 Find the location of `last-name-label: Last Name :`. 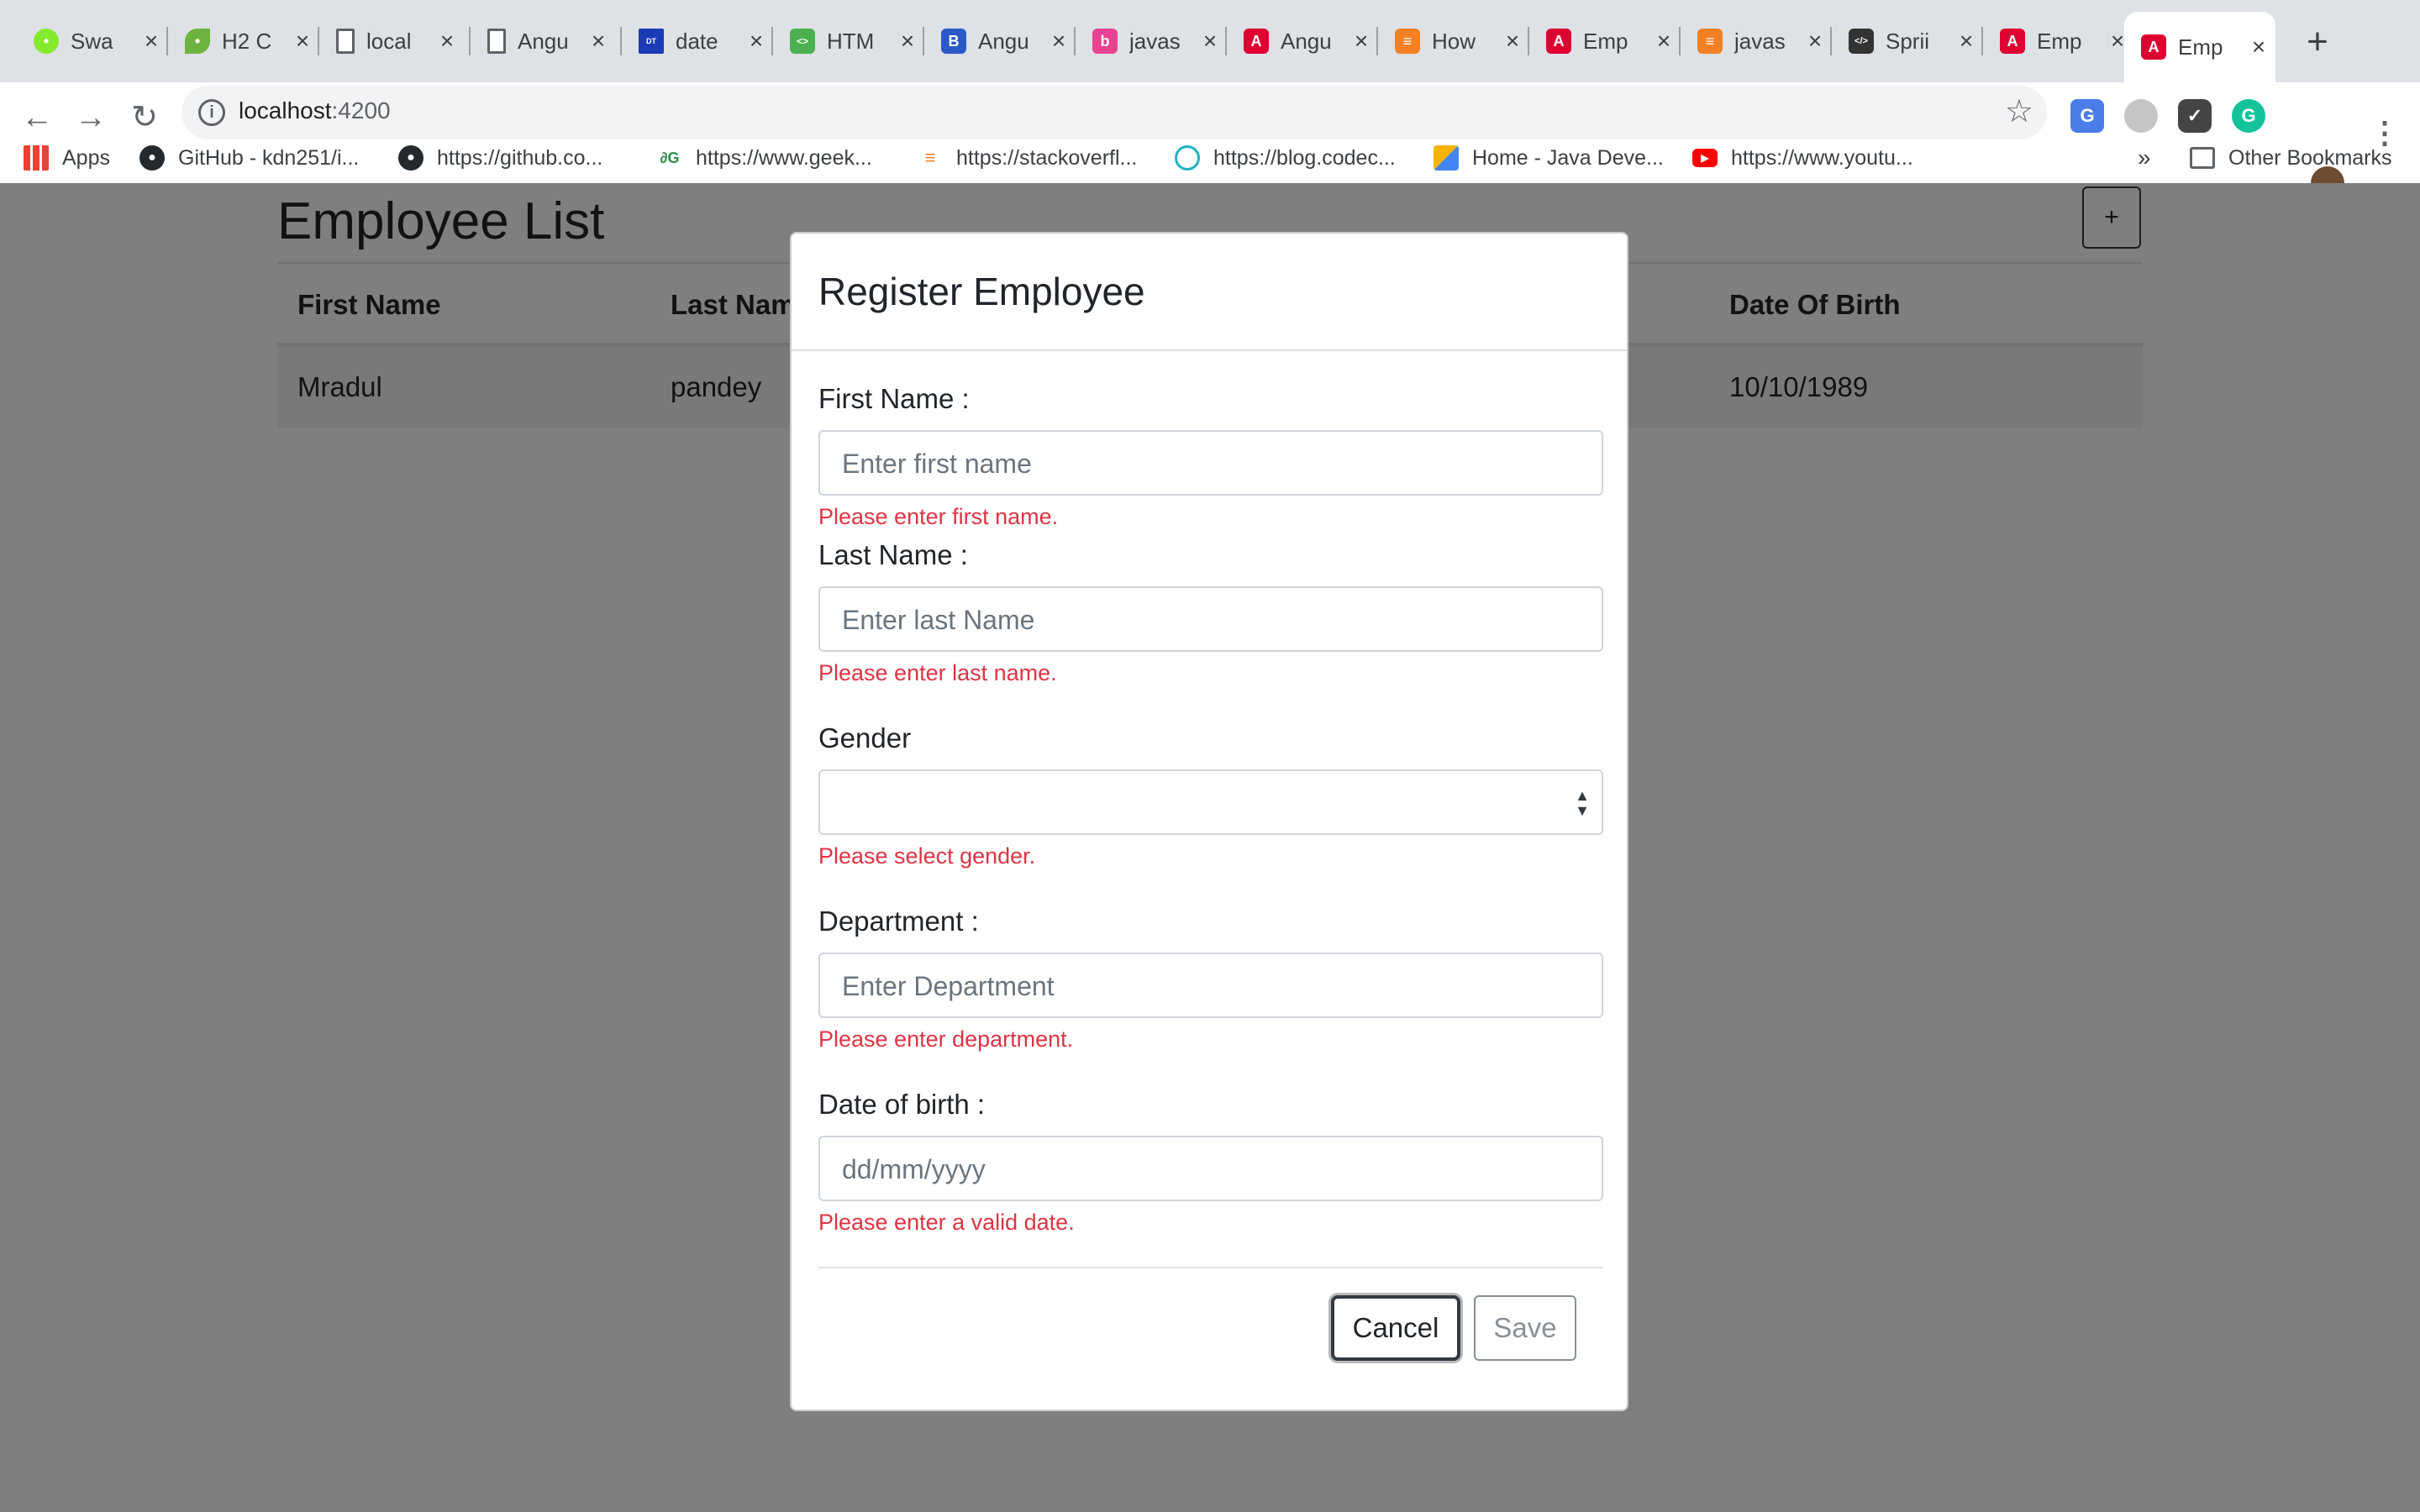

last-name-label: Last Name : is located at coordinates (893, 554).